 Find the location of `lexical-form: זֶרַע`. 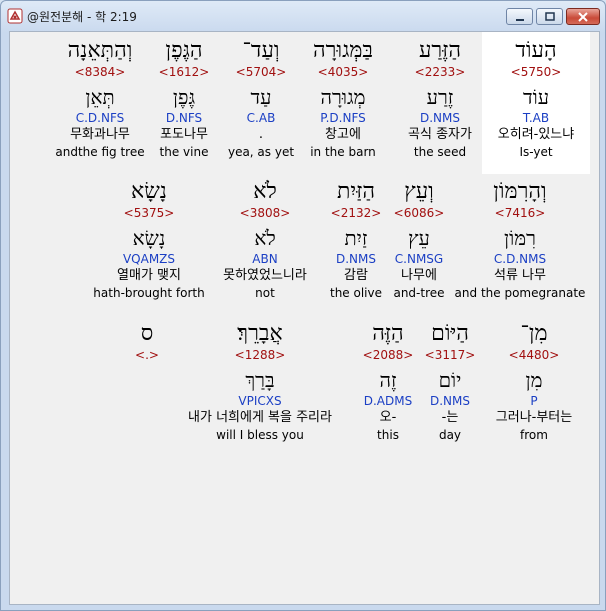

lexical-form: זֶרַע is located at coordinates (440, 97).